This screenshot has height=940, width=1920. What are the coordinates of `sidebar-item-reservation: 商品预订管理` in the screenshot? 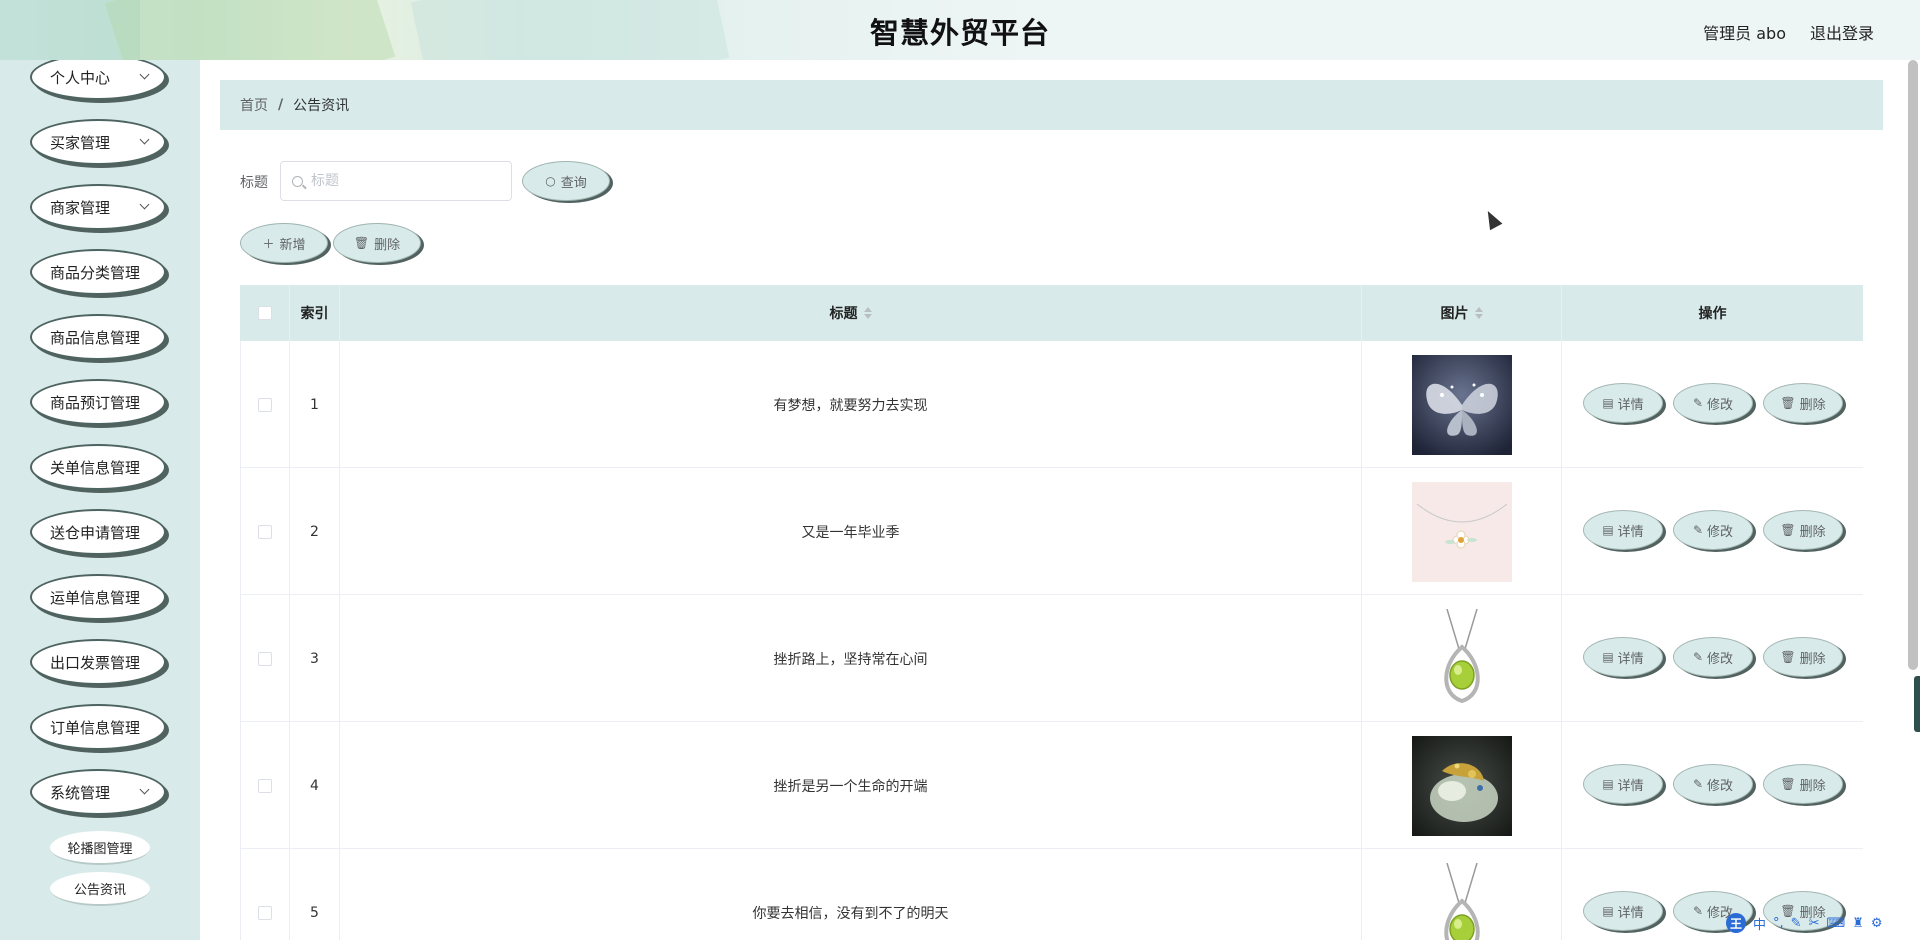 It's located at (98, 402).